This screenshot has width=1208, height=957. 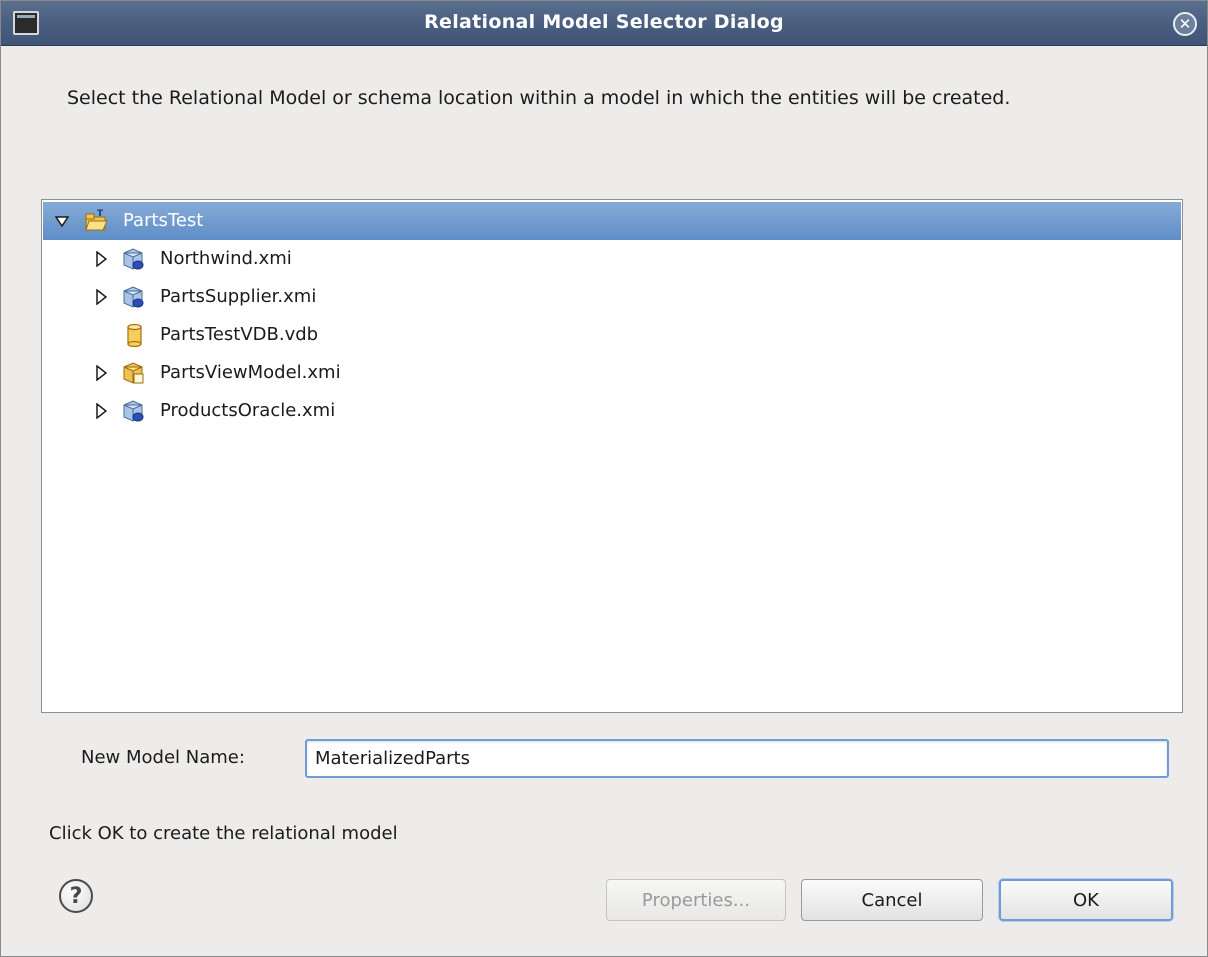 What do you see at coordinates (737, 758) in the screenshot?
I see `model-name-input` at bounding box center [737, 758].